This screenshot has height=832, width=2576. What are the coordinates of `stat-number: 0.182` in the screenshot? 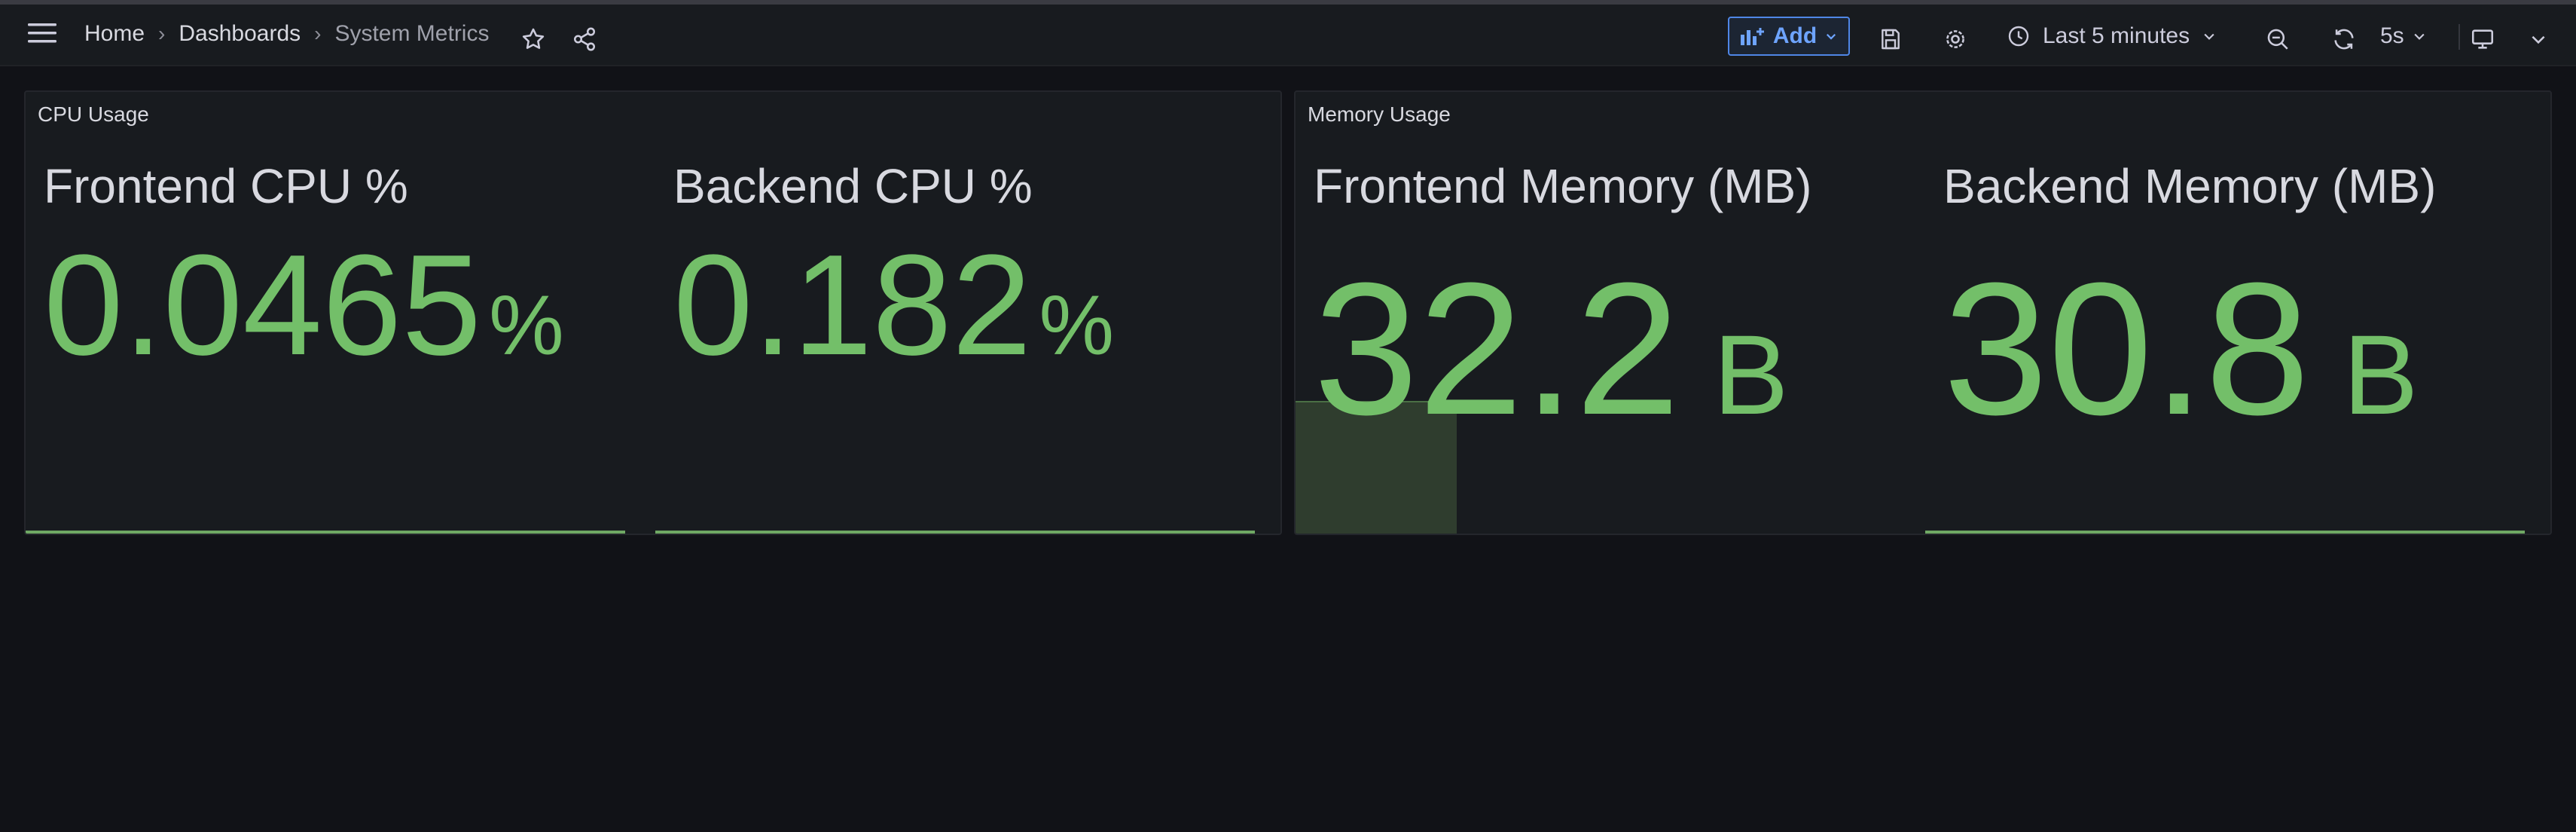 It's located at (853, 305).